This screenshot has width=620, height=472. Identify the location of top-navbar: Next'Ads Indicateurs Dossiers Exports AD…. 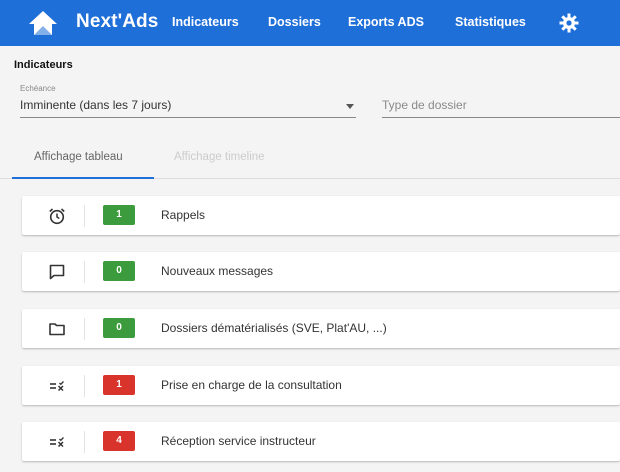
(310, 23).